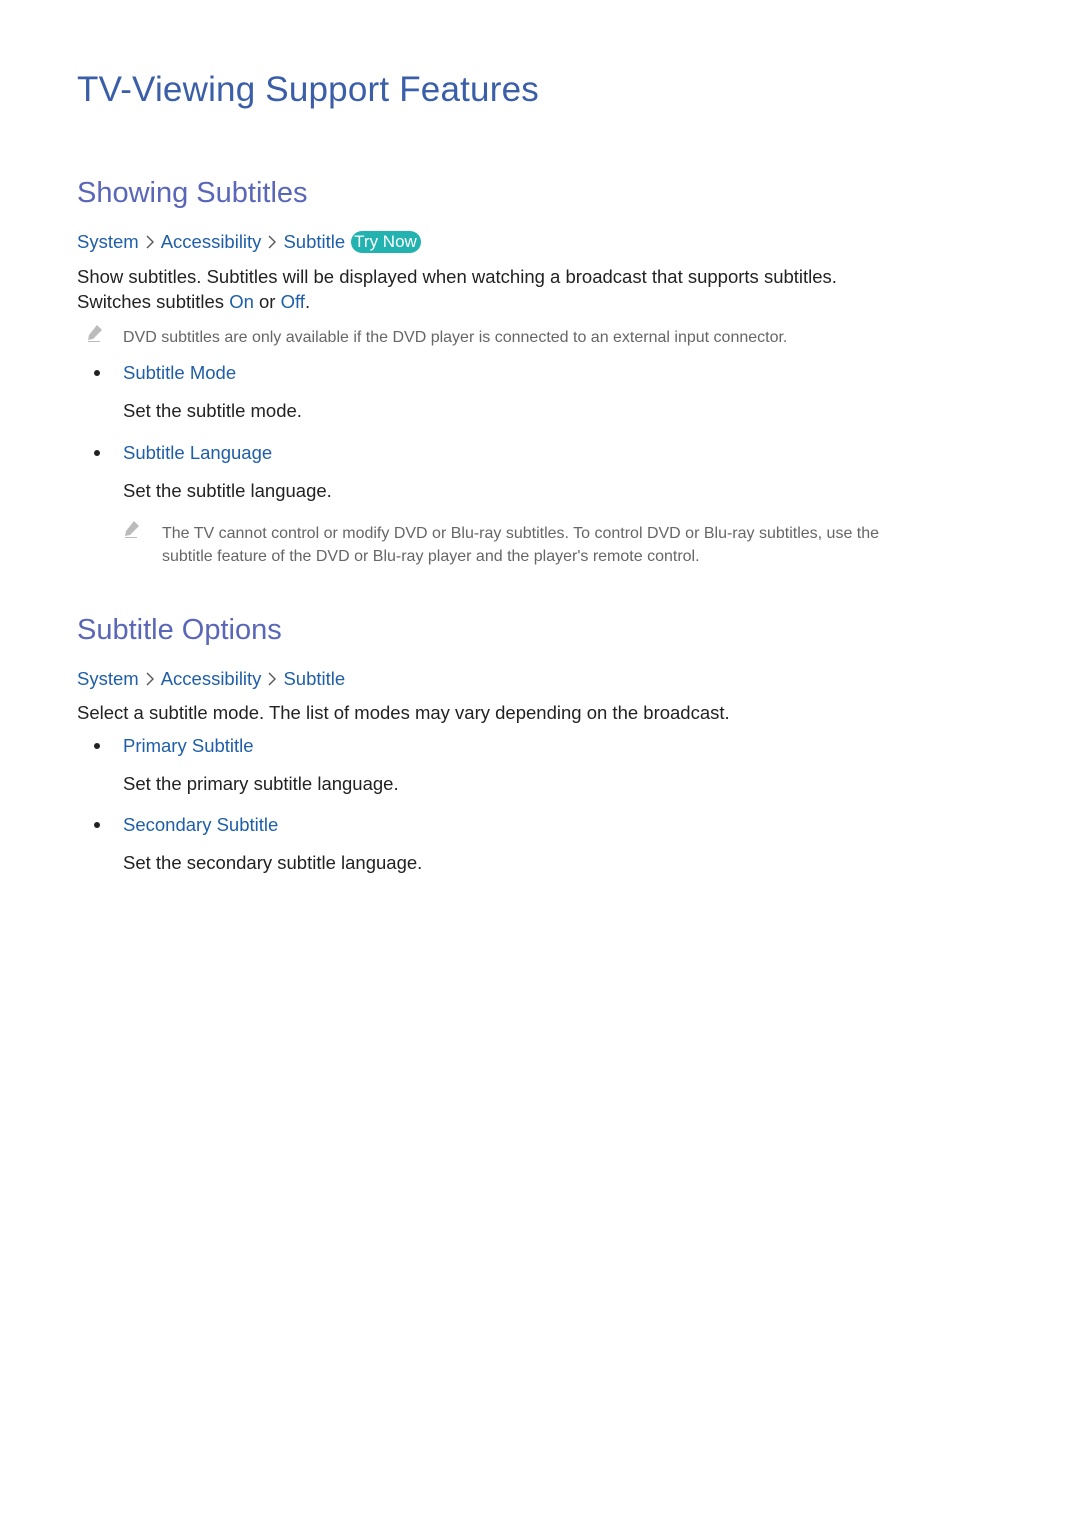 The height and width of the screenshot is (1527, 1080). Describe the element at coordinates (179, 630) in the screenshot. I see `section-heading-subtitle-options: Subtitle Options` at that location.